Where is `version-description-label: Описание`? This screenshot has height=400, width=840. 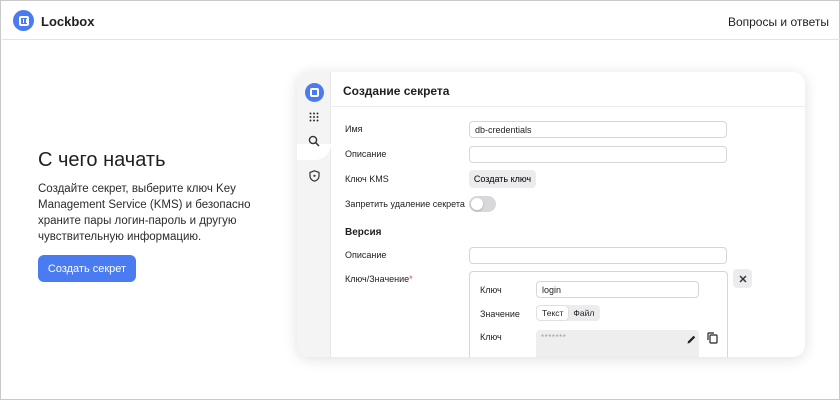 version-description-label: Описание is located at coordinates (366, 255).